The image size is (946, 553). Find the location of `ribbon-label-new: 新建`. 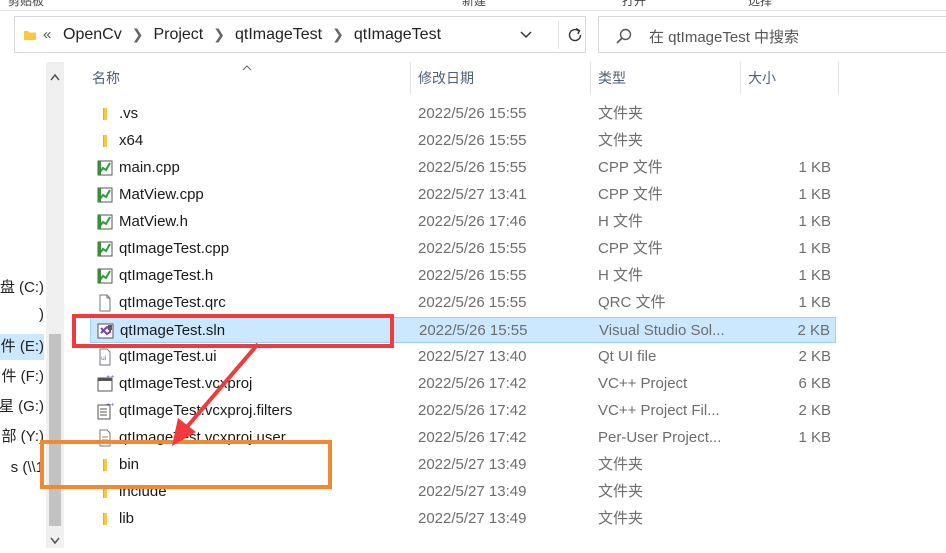

ribbon-label-new: 新建 is located at coordinates (474, 4).